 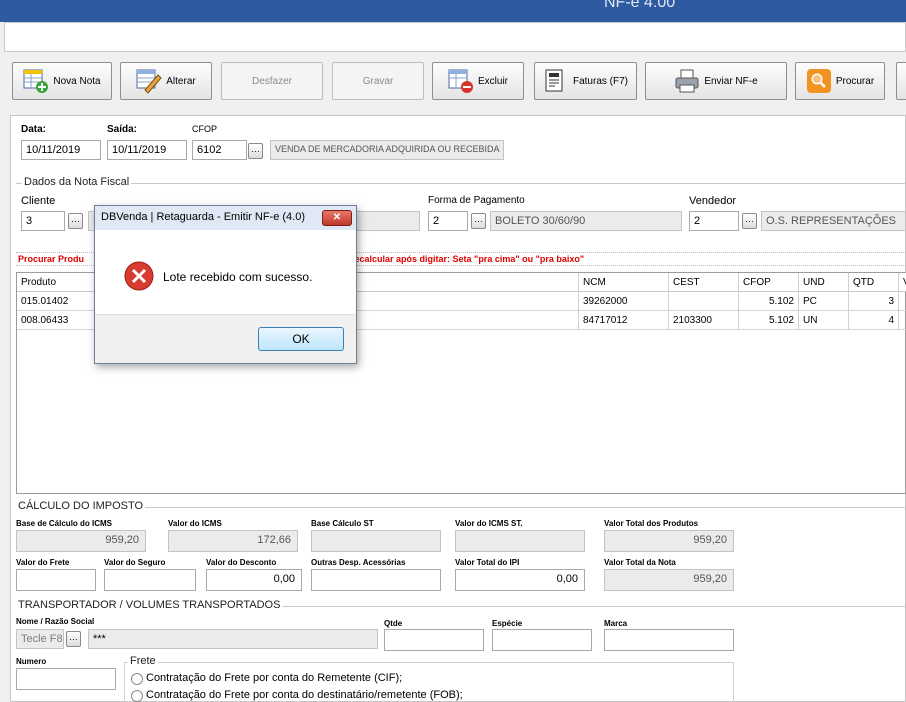 What do you see at coordinates (203, 217) in the screenshot?
I see `dialog-title: DBVenda | Retaguarda - Emitir NF-e (4.0)` at bounding box center [203, 217].